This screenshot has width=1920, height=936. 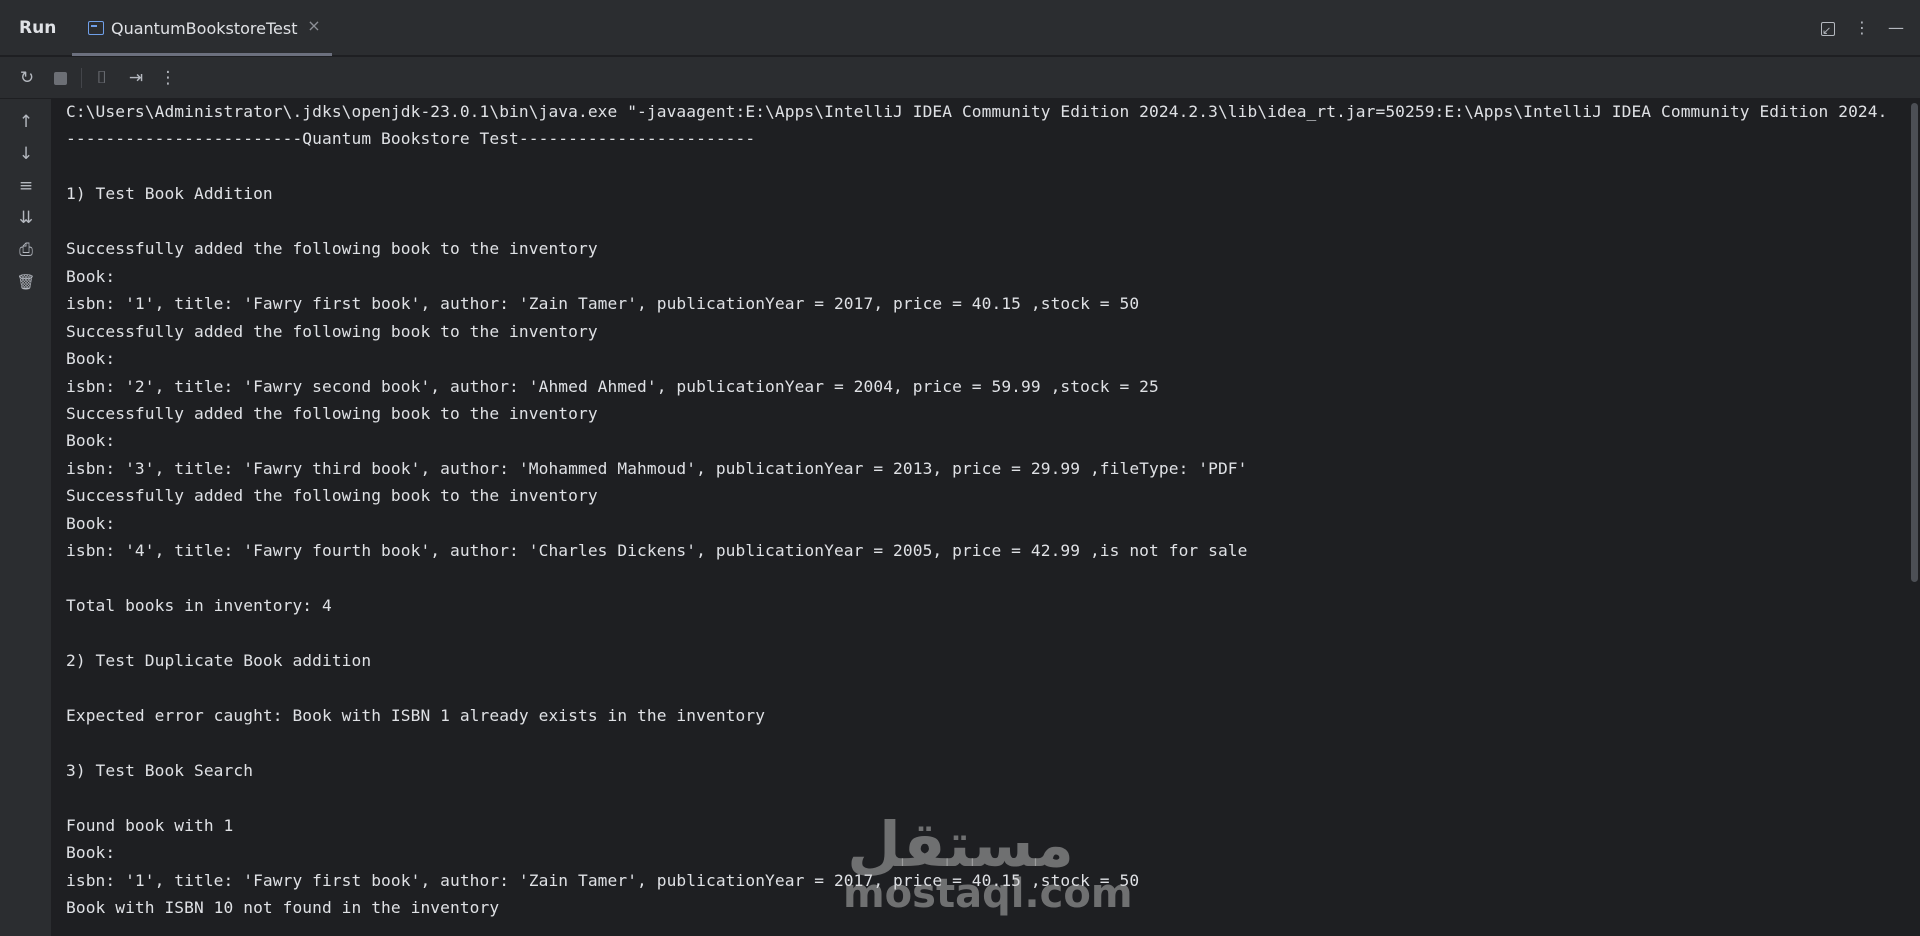 What do you see at coordinates (150, 825) in the screenshot?
I see `console-line: Found book with 1` at bounding box center [150, 825].